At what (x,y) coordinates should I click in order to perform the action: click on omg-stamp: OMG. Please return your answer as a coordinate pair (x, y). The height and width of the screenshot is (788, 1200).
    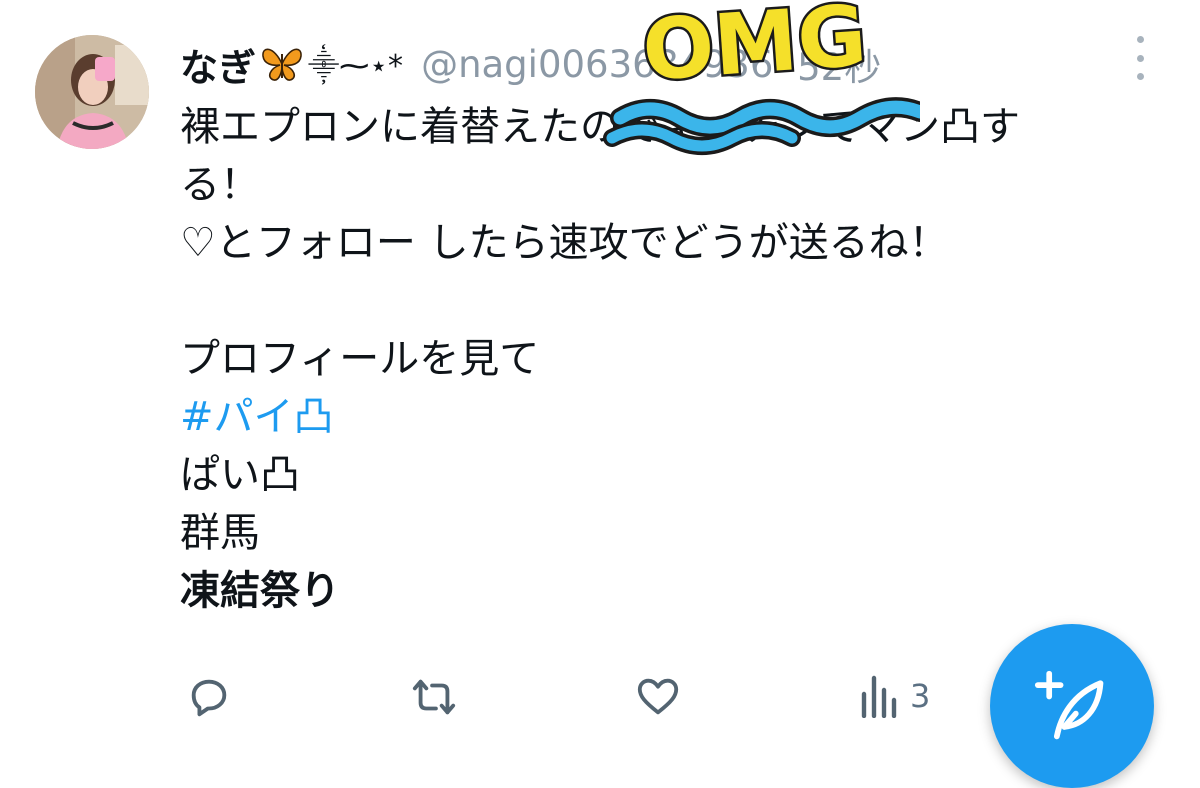
    Looking at the image, I should click on (761, 77).